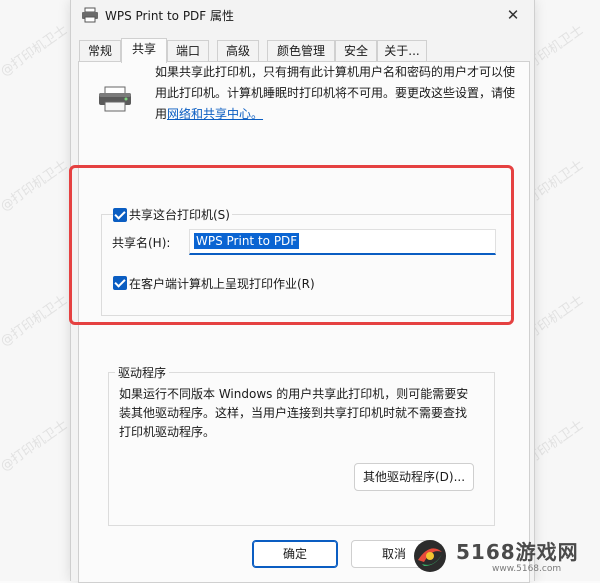 This screenshot has height=583, width=600. I want to click on logo-text: 5168游戏网, so click(517, 552).